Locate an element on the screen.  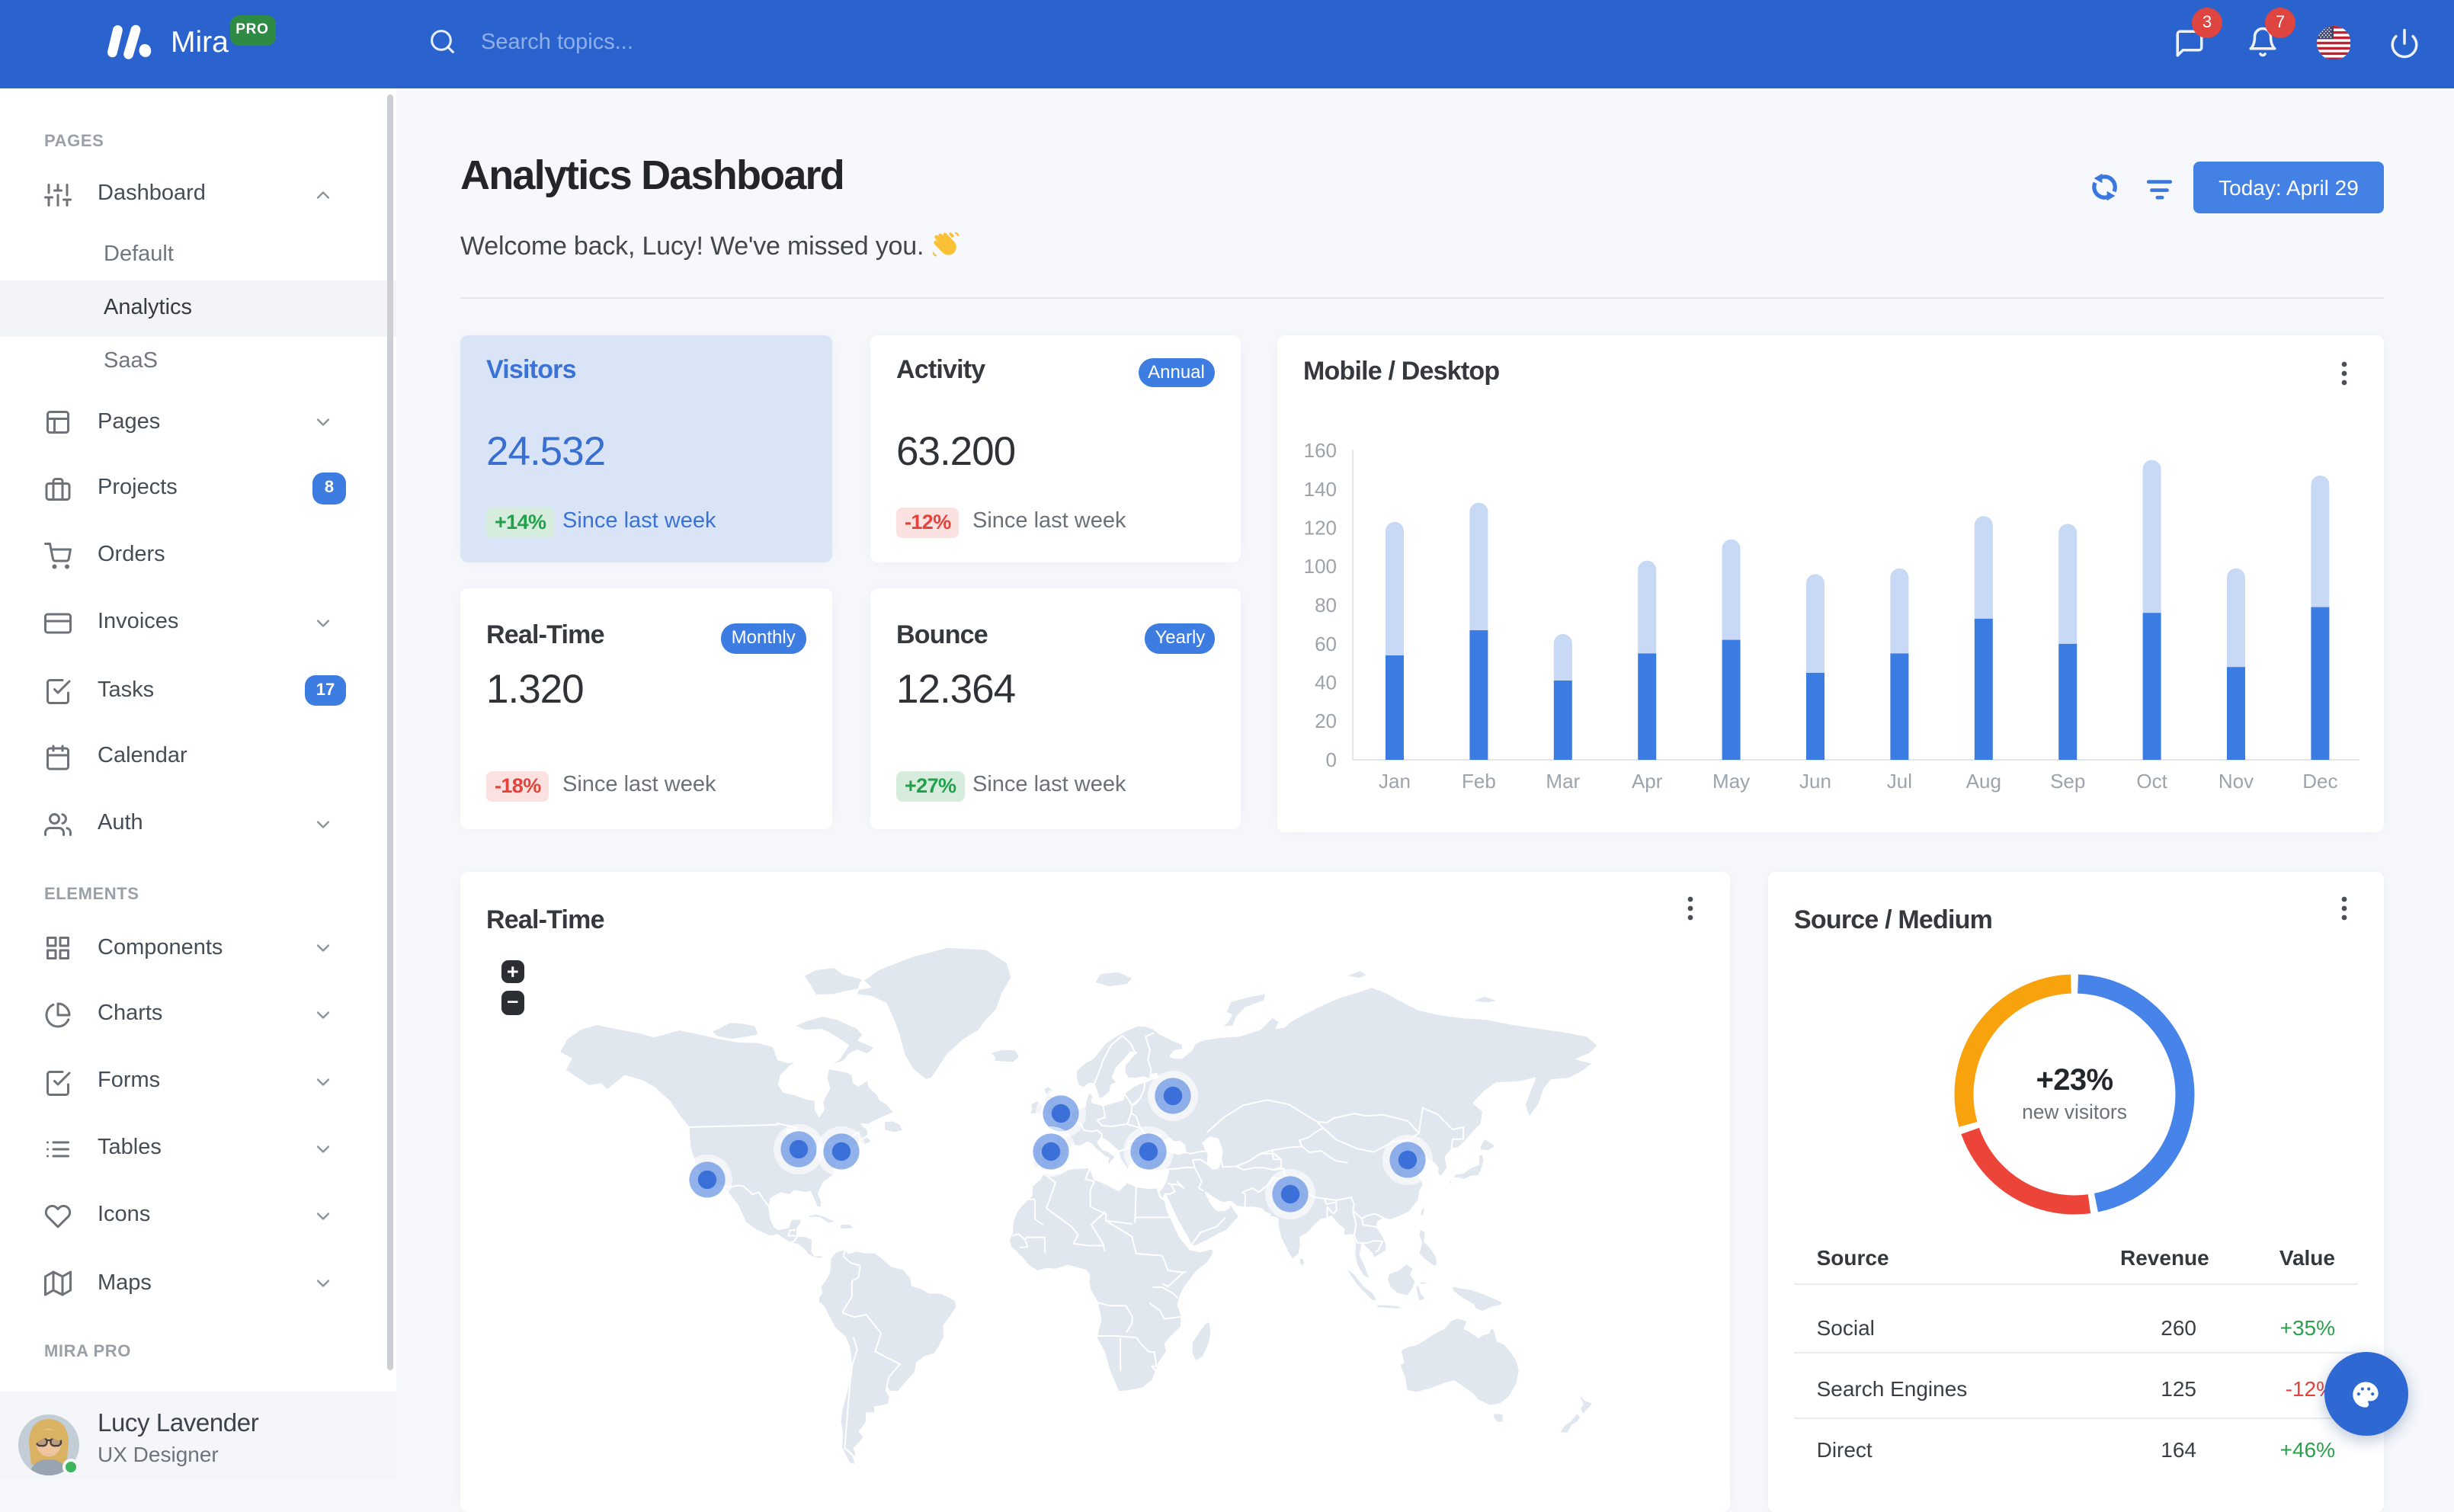
svg-text: Mar is located at coordinates (1563, 780).